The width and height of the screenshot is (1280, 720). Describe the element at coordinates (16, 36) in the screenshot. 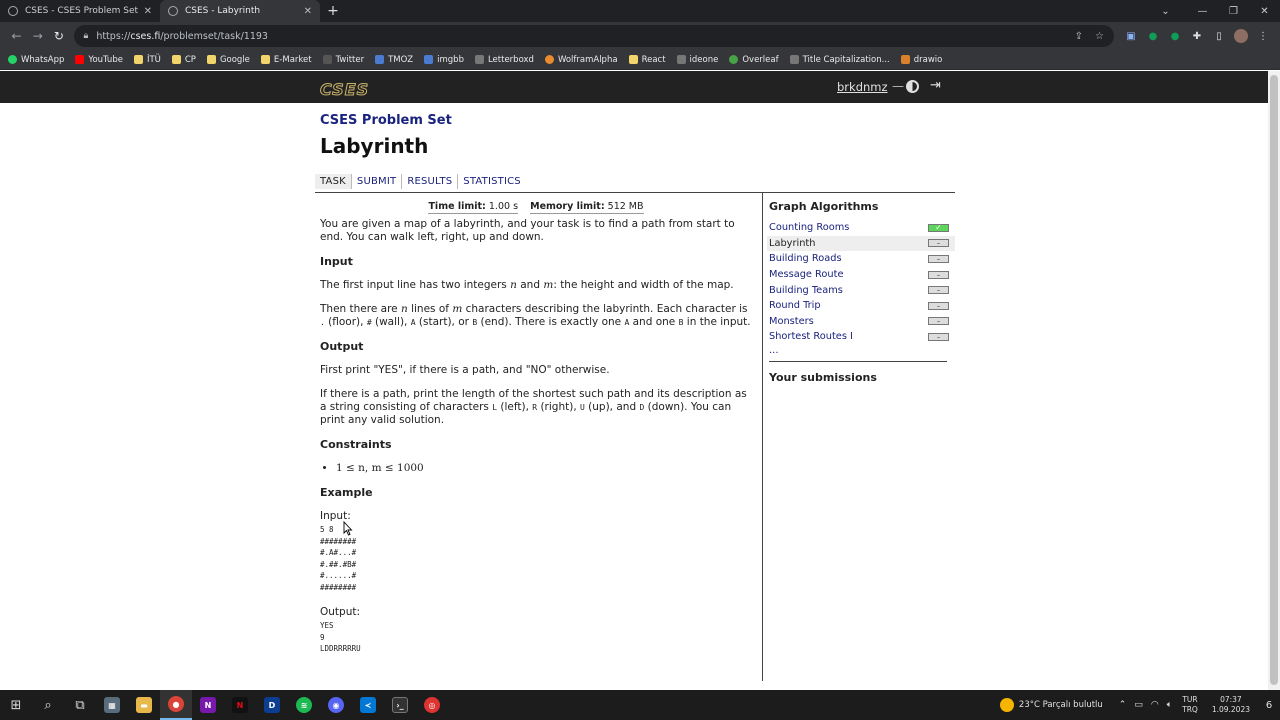

I see `back-icon: ←` at that location.